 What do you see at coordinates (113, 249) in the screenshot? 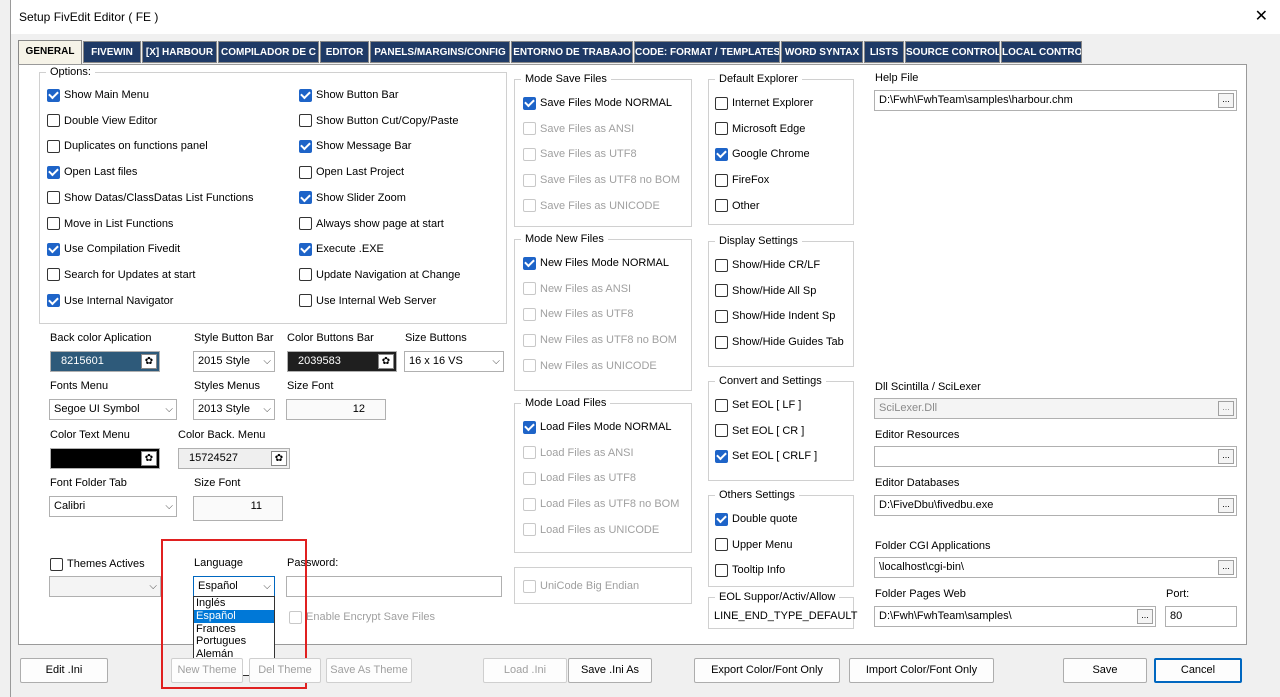
I see `checkbox-use-compilation-fivedit: Use Compilation Fivedit` at bounding box center [113, 249].